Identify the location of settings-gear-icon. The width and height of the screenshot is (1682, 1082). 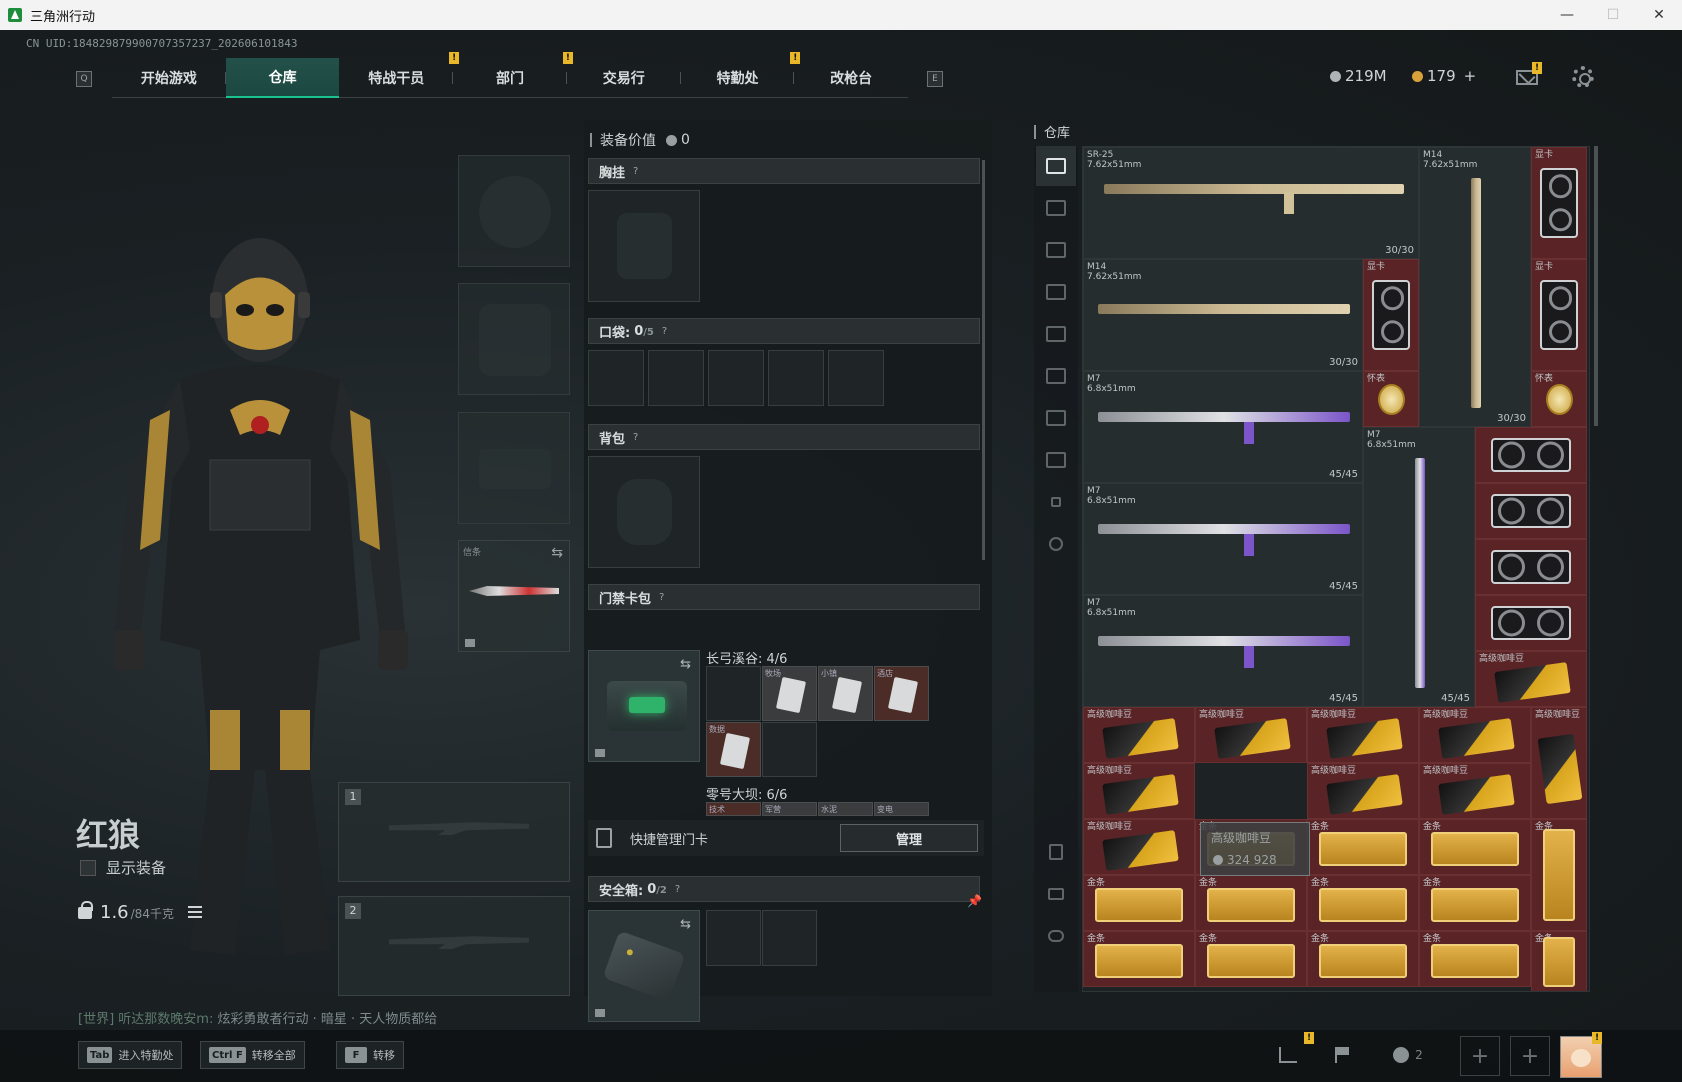
(1583, 77).